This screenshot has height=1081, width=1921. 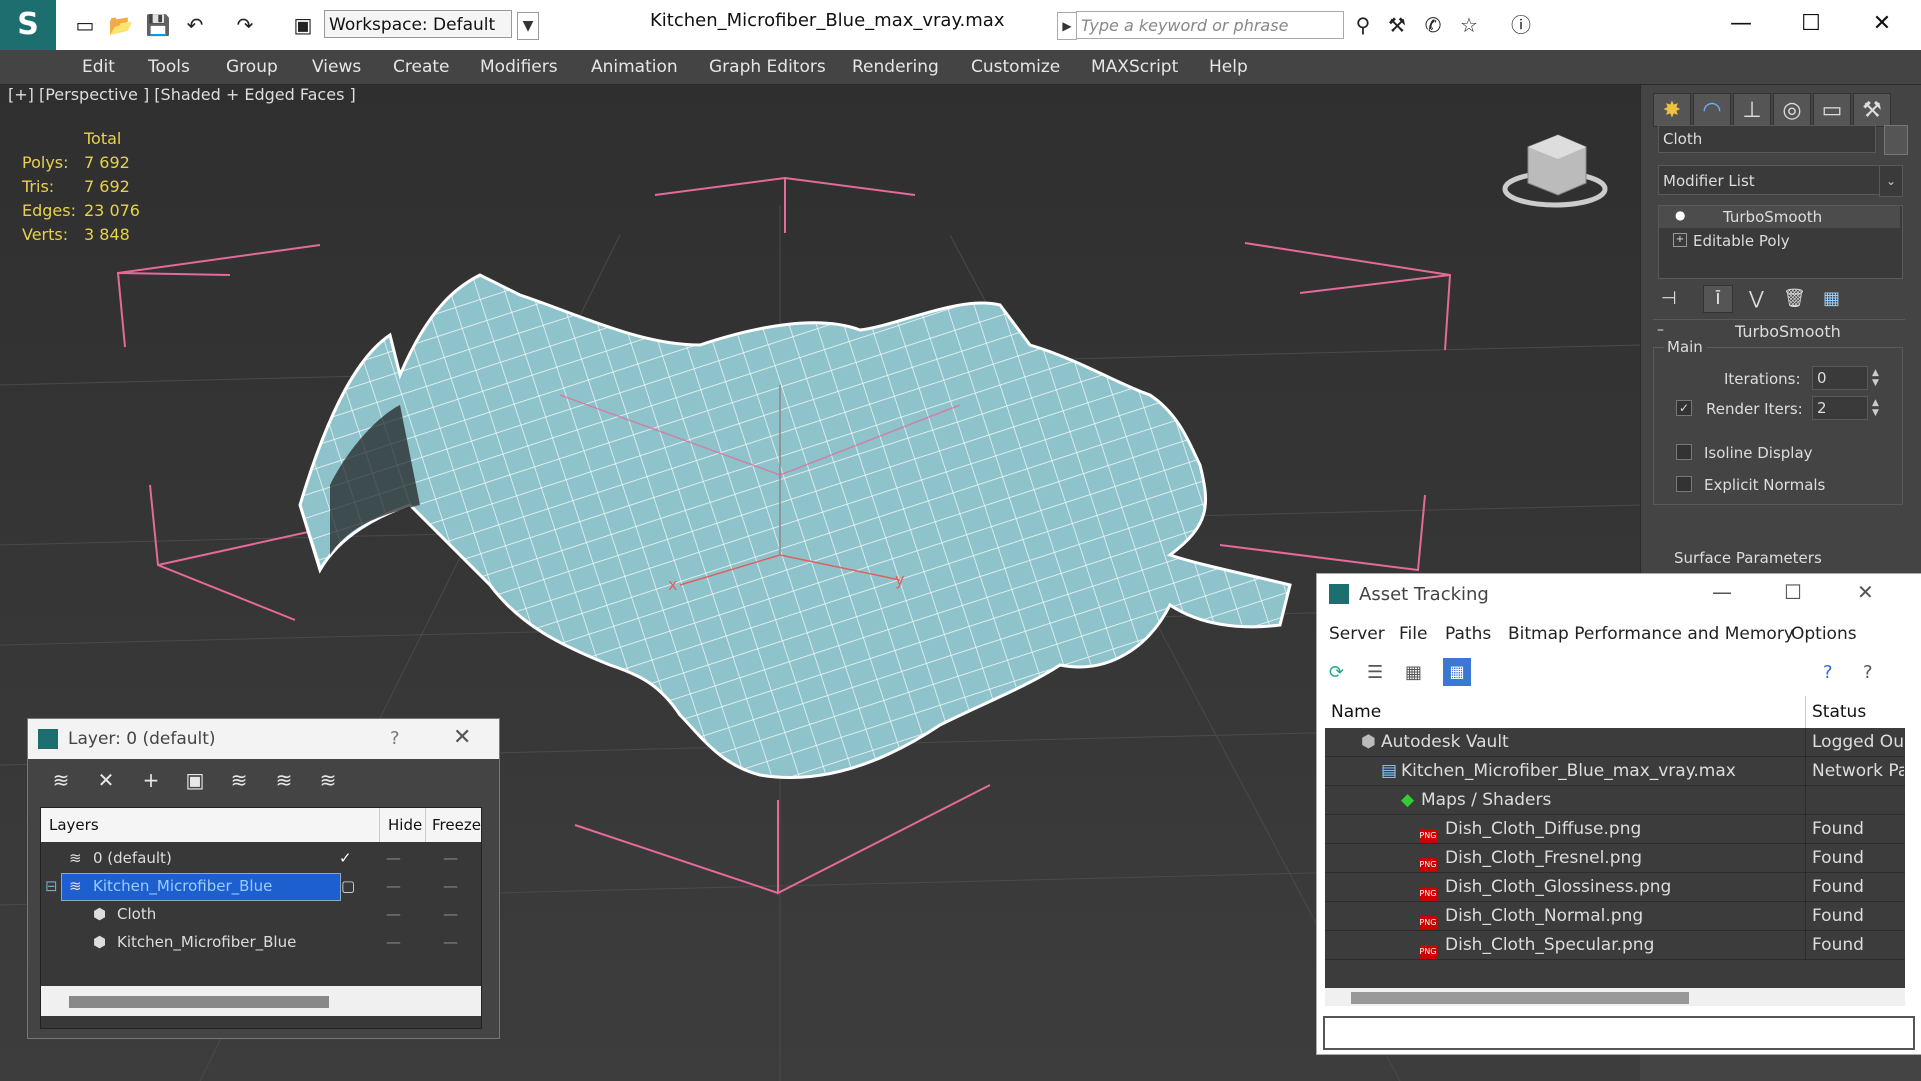 I want to click on make-unique-icon: ⋁, so click(x=1756, y=298).